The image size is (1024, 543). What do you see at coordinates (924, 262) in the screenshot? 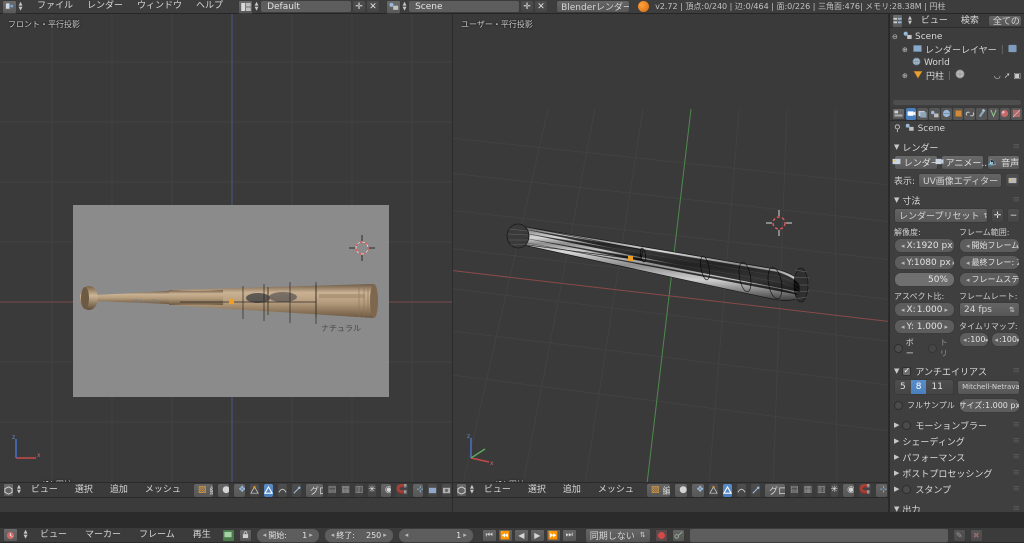
I see `resolution-y-field: ◂Y: 1080 px▸` at bounding box center [924, 262].